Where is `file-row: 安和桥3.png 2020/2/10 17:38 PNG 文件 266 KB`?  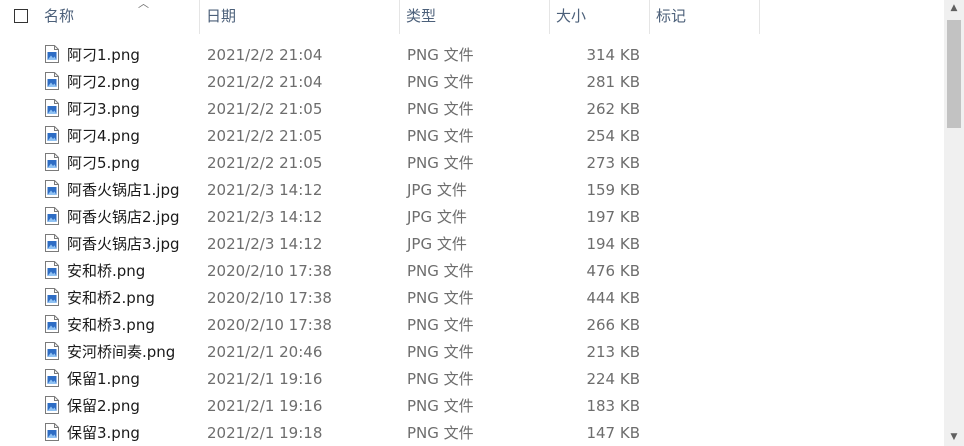
file-row: 安和桥3.png 2020/2/10 17:38 PNG 文件 266 KB is located at coordinates (472, 325).